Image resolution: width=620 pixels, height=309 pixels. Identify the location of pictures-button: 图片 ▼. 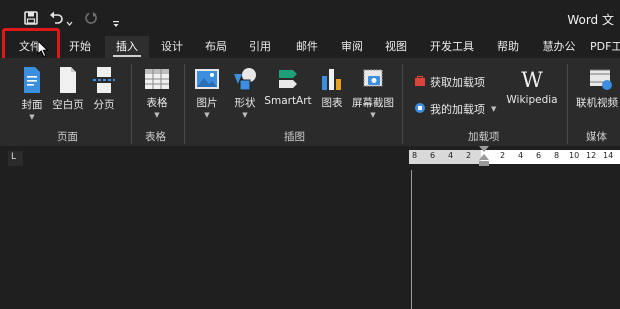
(207, 92).